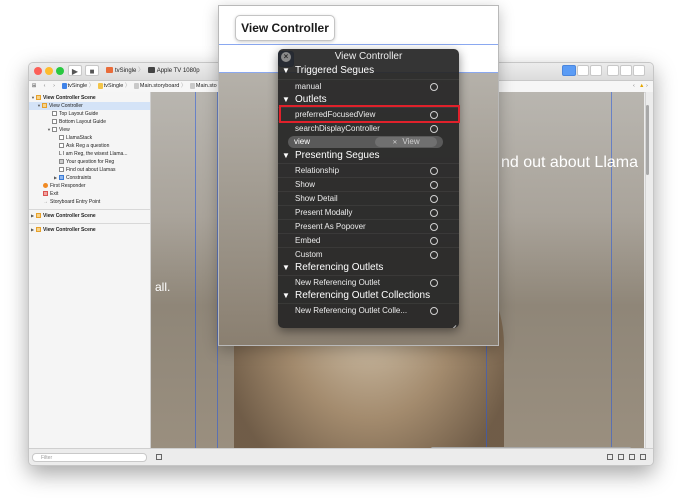 The height and width of the screenshot is (503, 680). I want to click on constraints-icon, so click(61, 178).